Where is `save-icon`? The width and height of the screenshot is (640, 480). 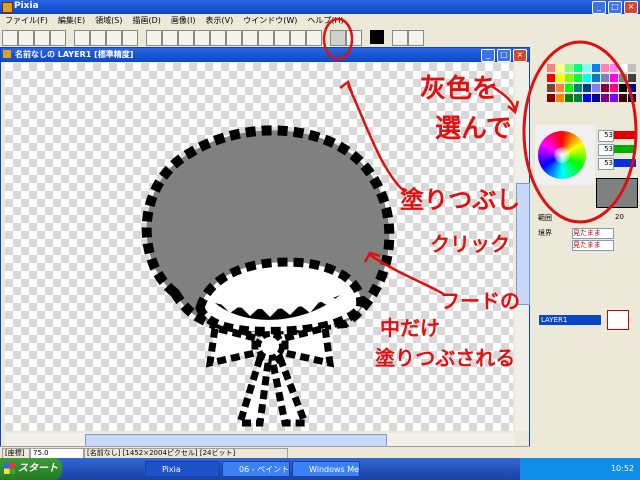 save-icon is located at coordinates (42, 38).